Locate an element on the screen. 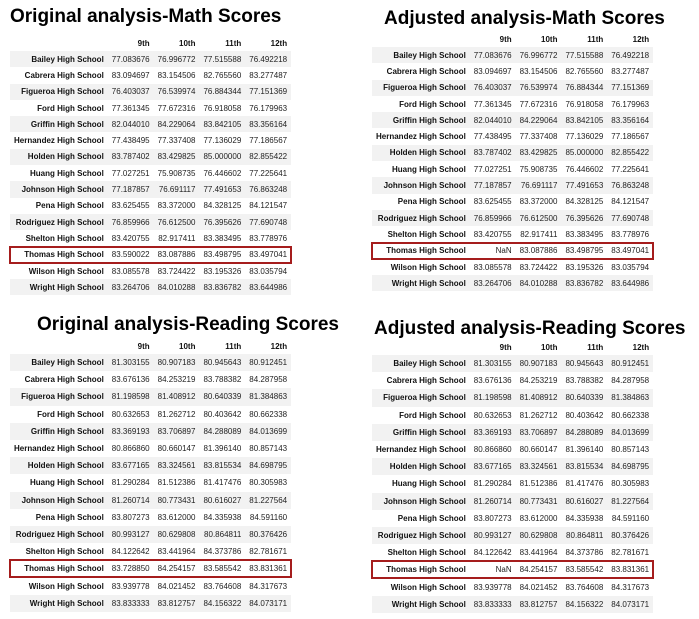  score-cell: 80.403642 is located at coordinates (222, 414).